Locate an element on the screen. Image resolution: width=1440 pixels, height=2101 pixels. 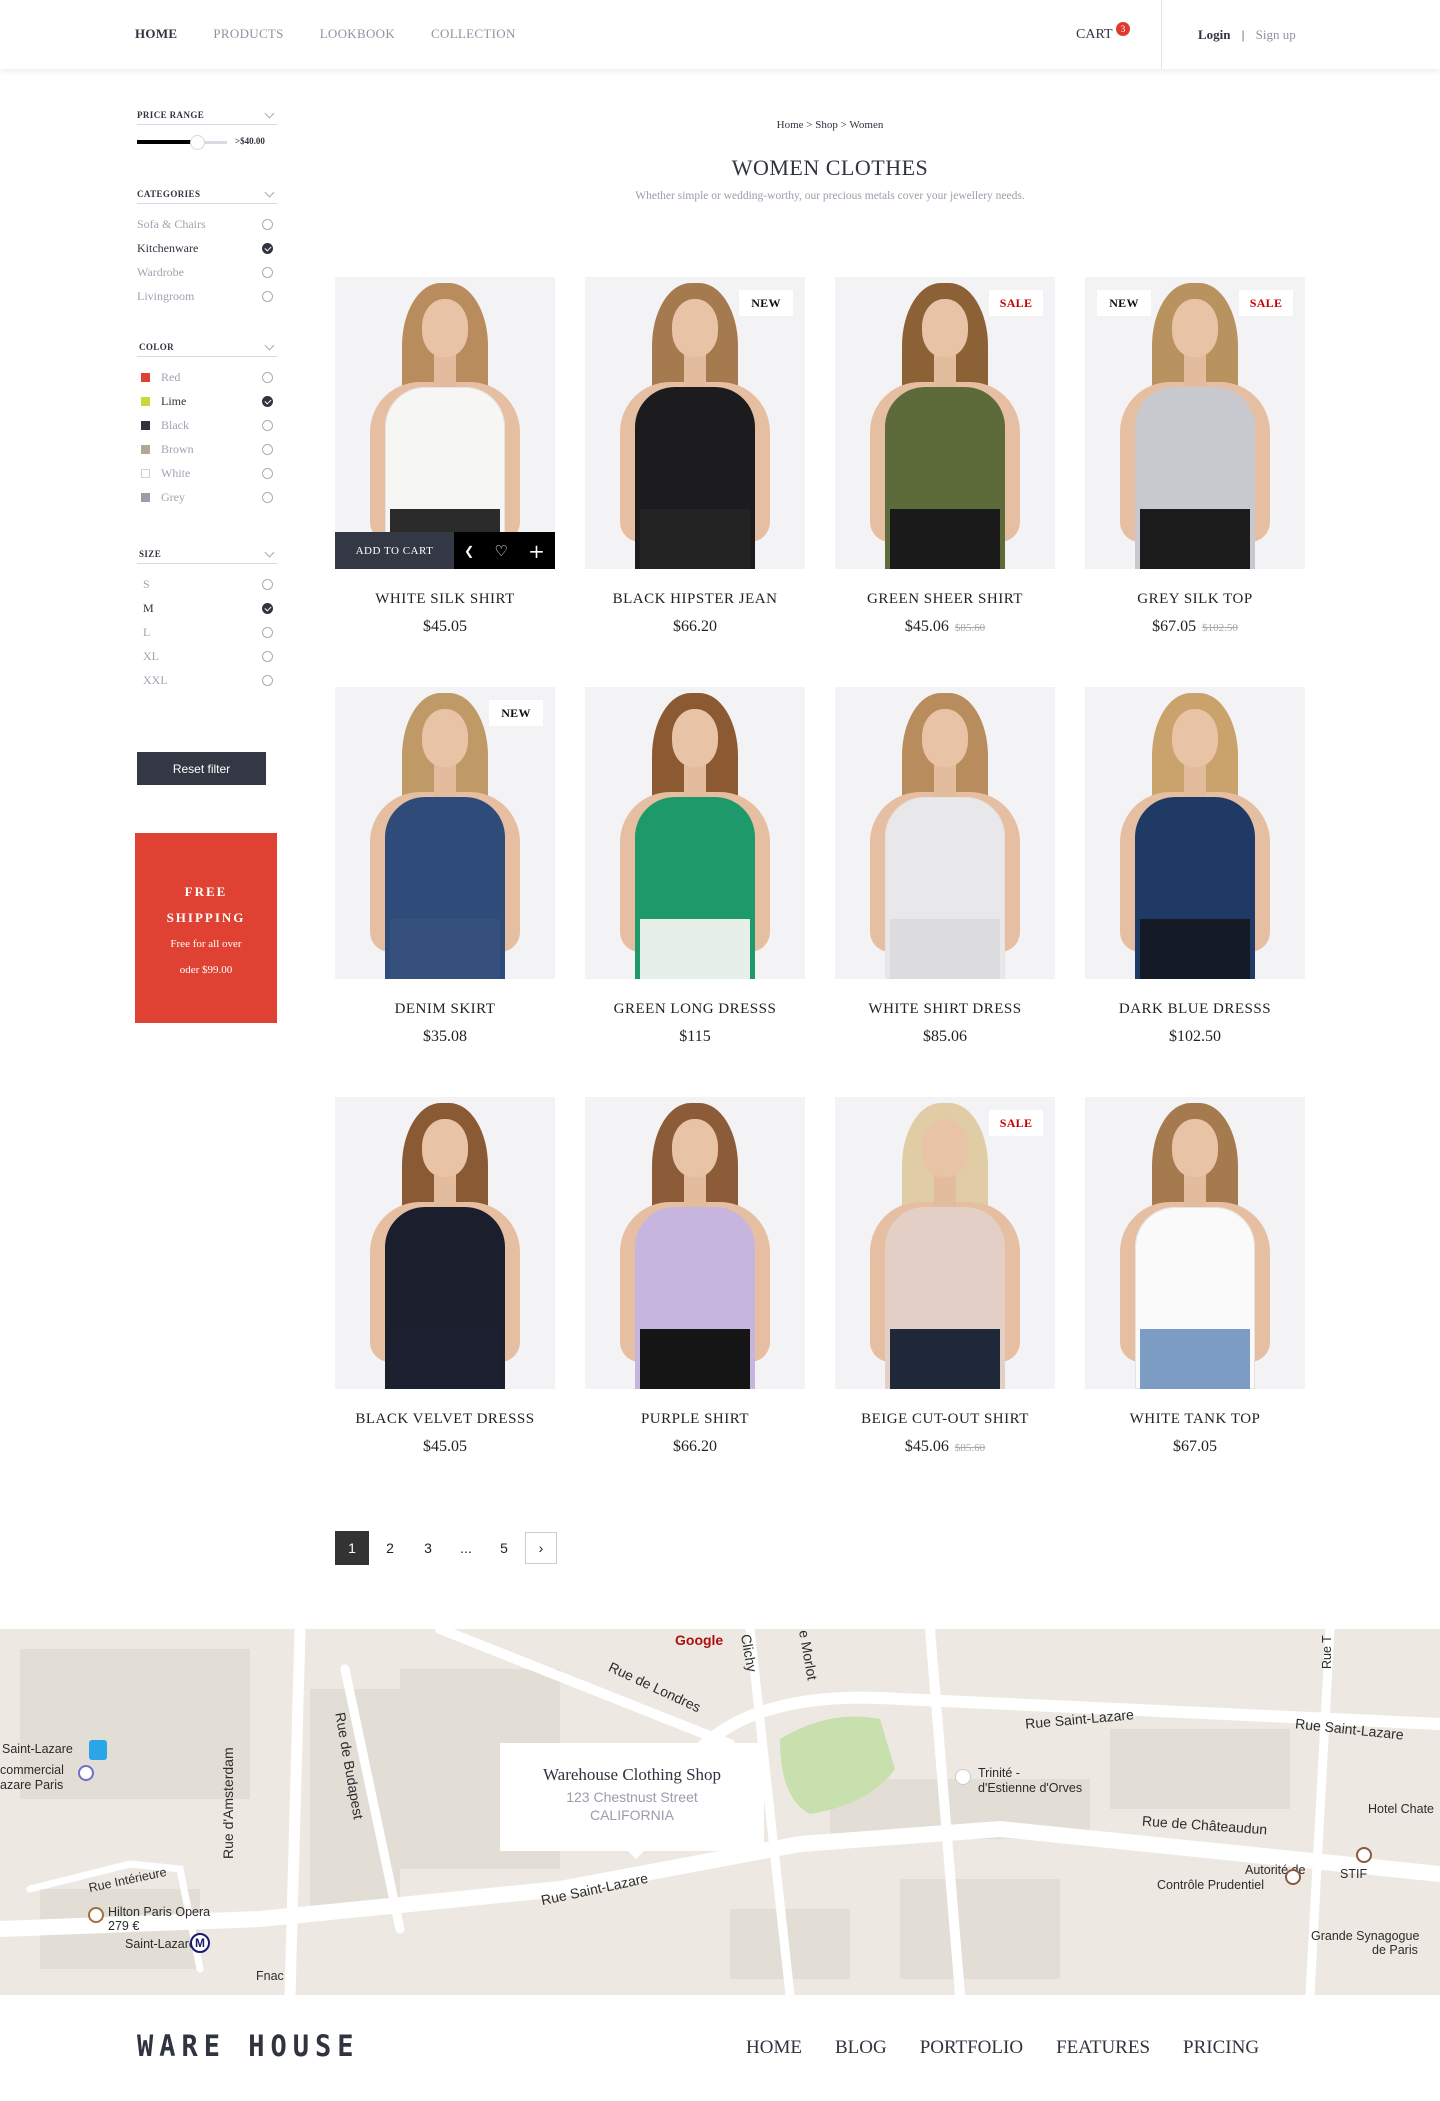
product-name: WHITE SILK SHIRT is located at coordinates (445, 599).